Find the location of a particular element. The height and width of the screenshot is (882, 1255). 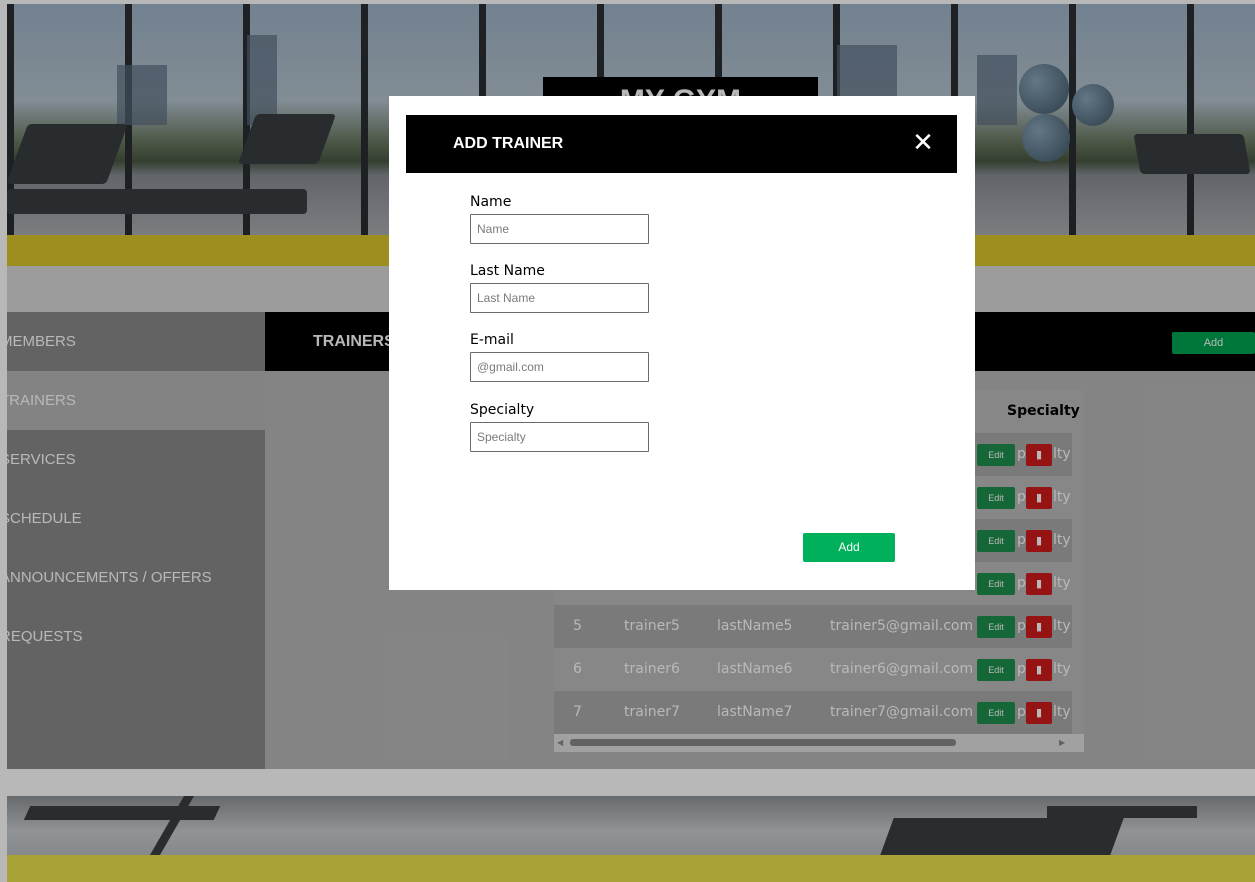

name-input is located at coordinates (559, 229).